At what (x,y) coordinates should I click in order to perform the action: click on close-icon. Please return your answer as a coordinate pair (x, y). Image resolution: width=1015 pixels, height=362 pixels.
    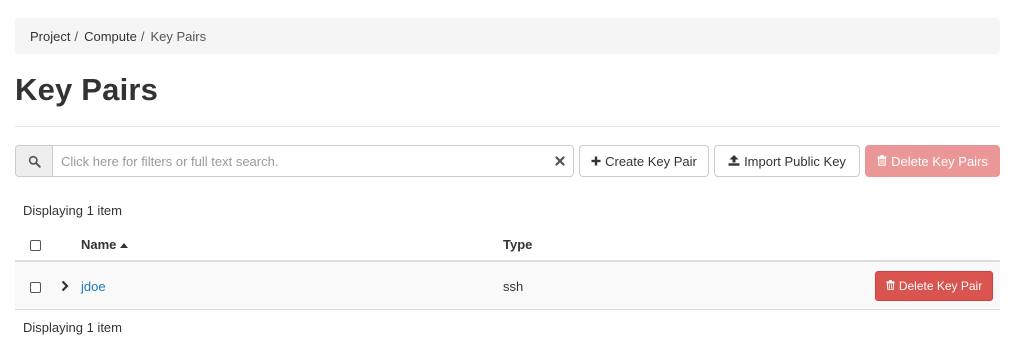
    Looking at the image, I should click on (560, 161).